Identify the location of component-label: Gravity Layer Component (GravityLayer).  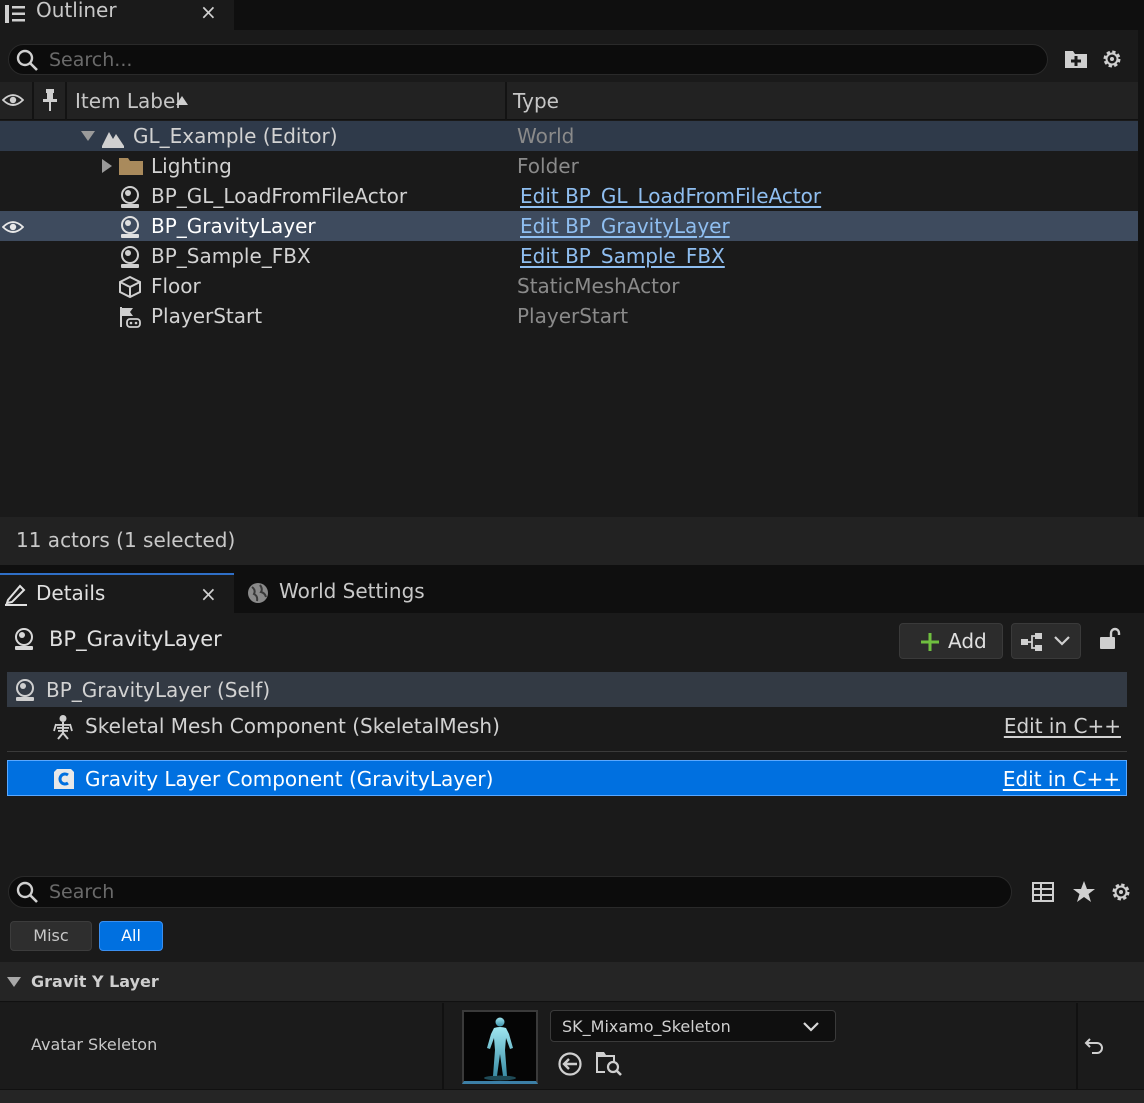
(289, 779).